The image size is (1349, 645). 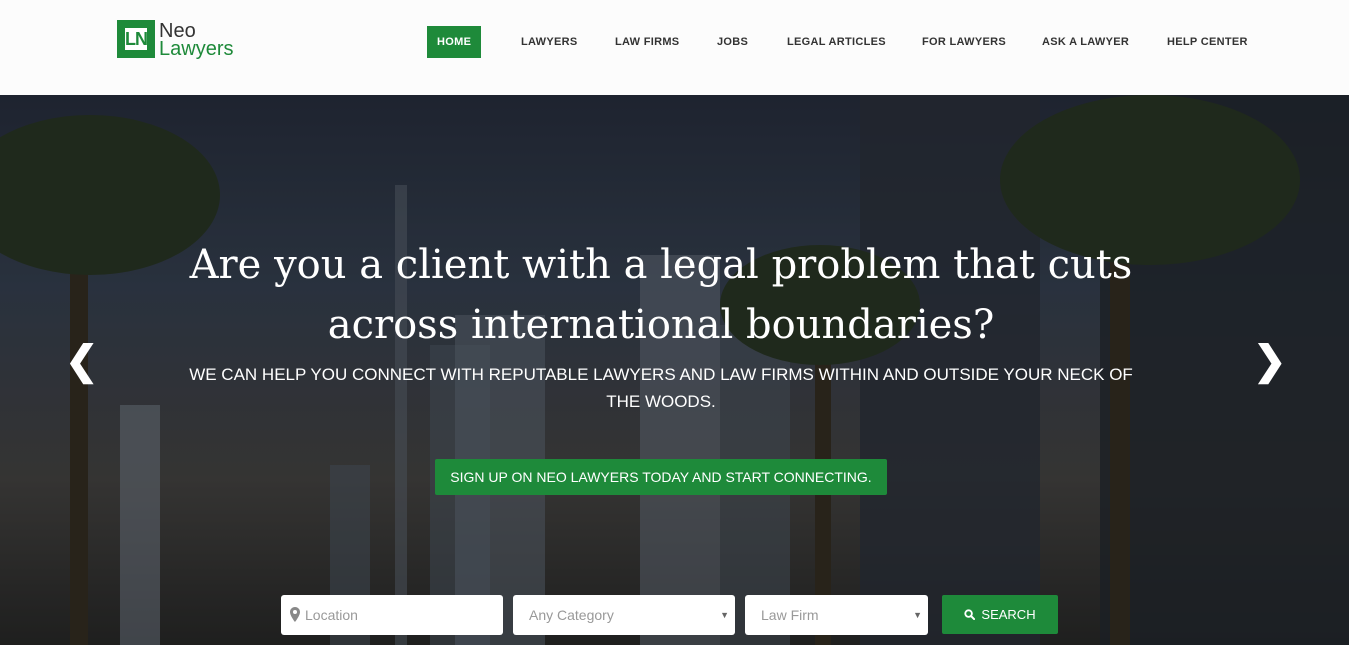 What do you see at coordinates (454, 42) in the screenshot?
I see `nav-item-home: HOME` at bounding box center [454, 42].